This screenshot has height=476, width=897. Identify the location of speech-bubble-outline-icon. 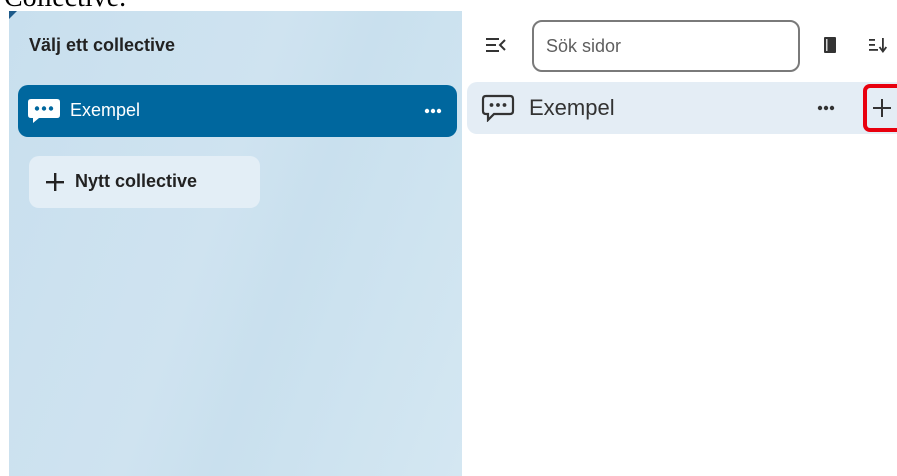
(498, 108).